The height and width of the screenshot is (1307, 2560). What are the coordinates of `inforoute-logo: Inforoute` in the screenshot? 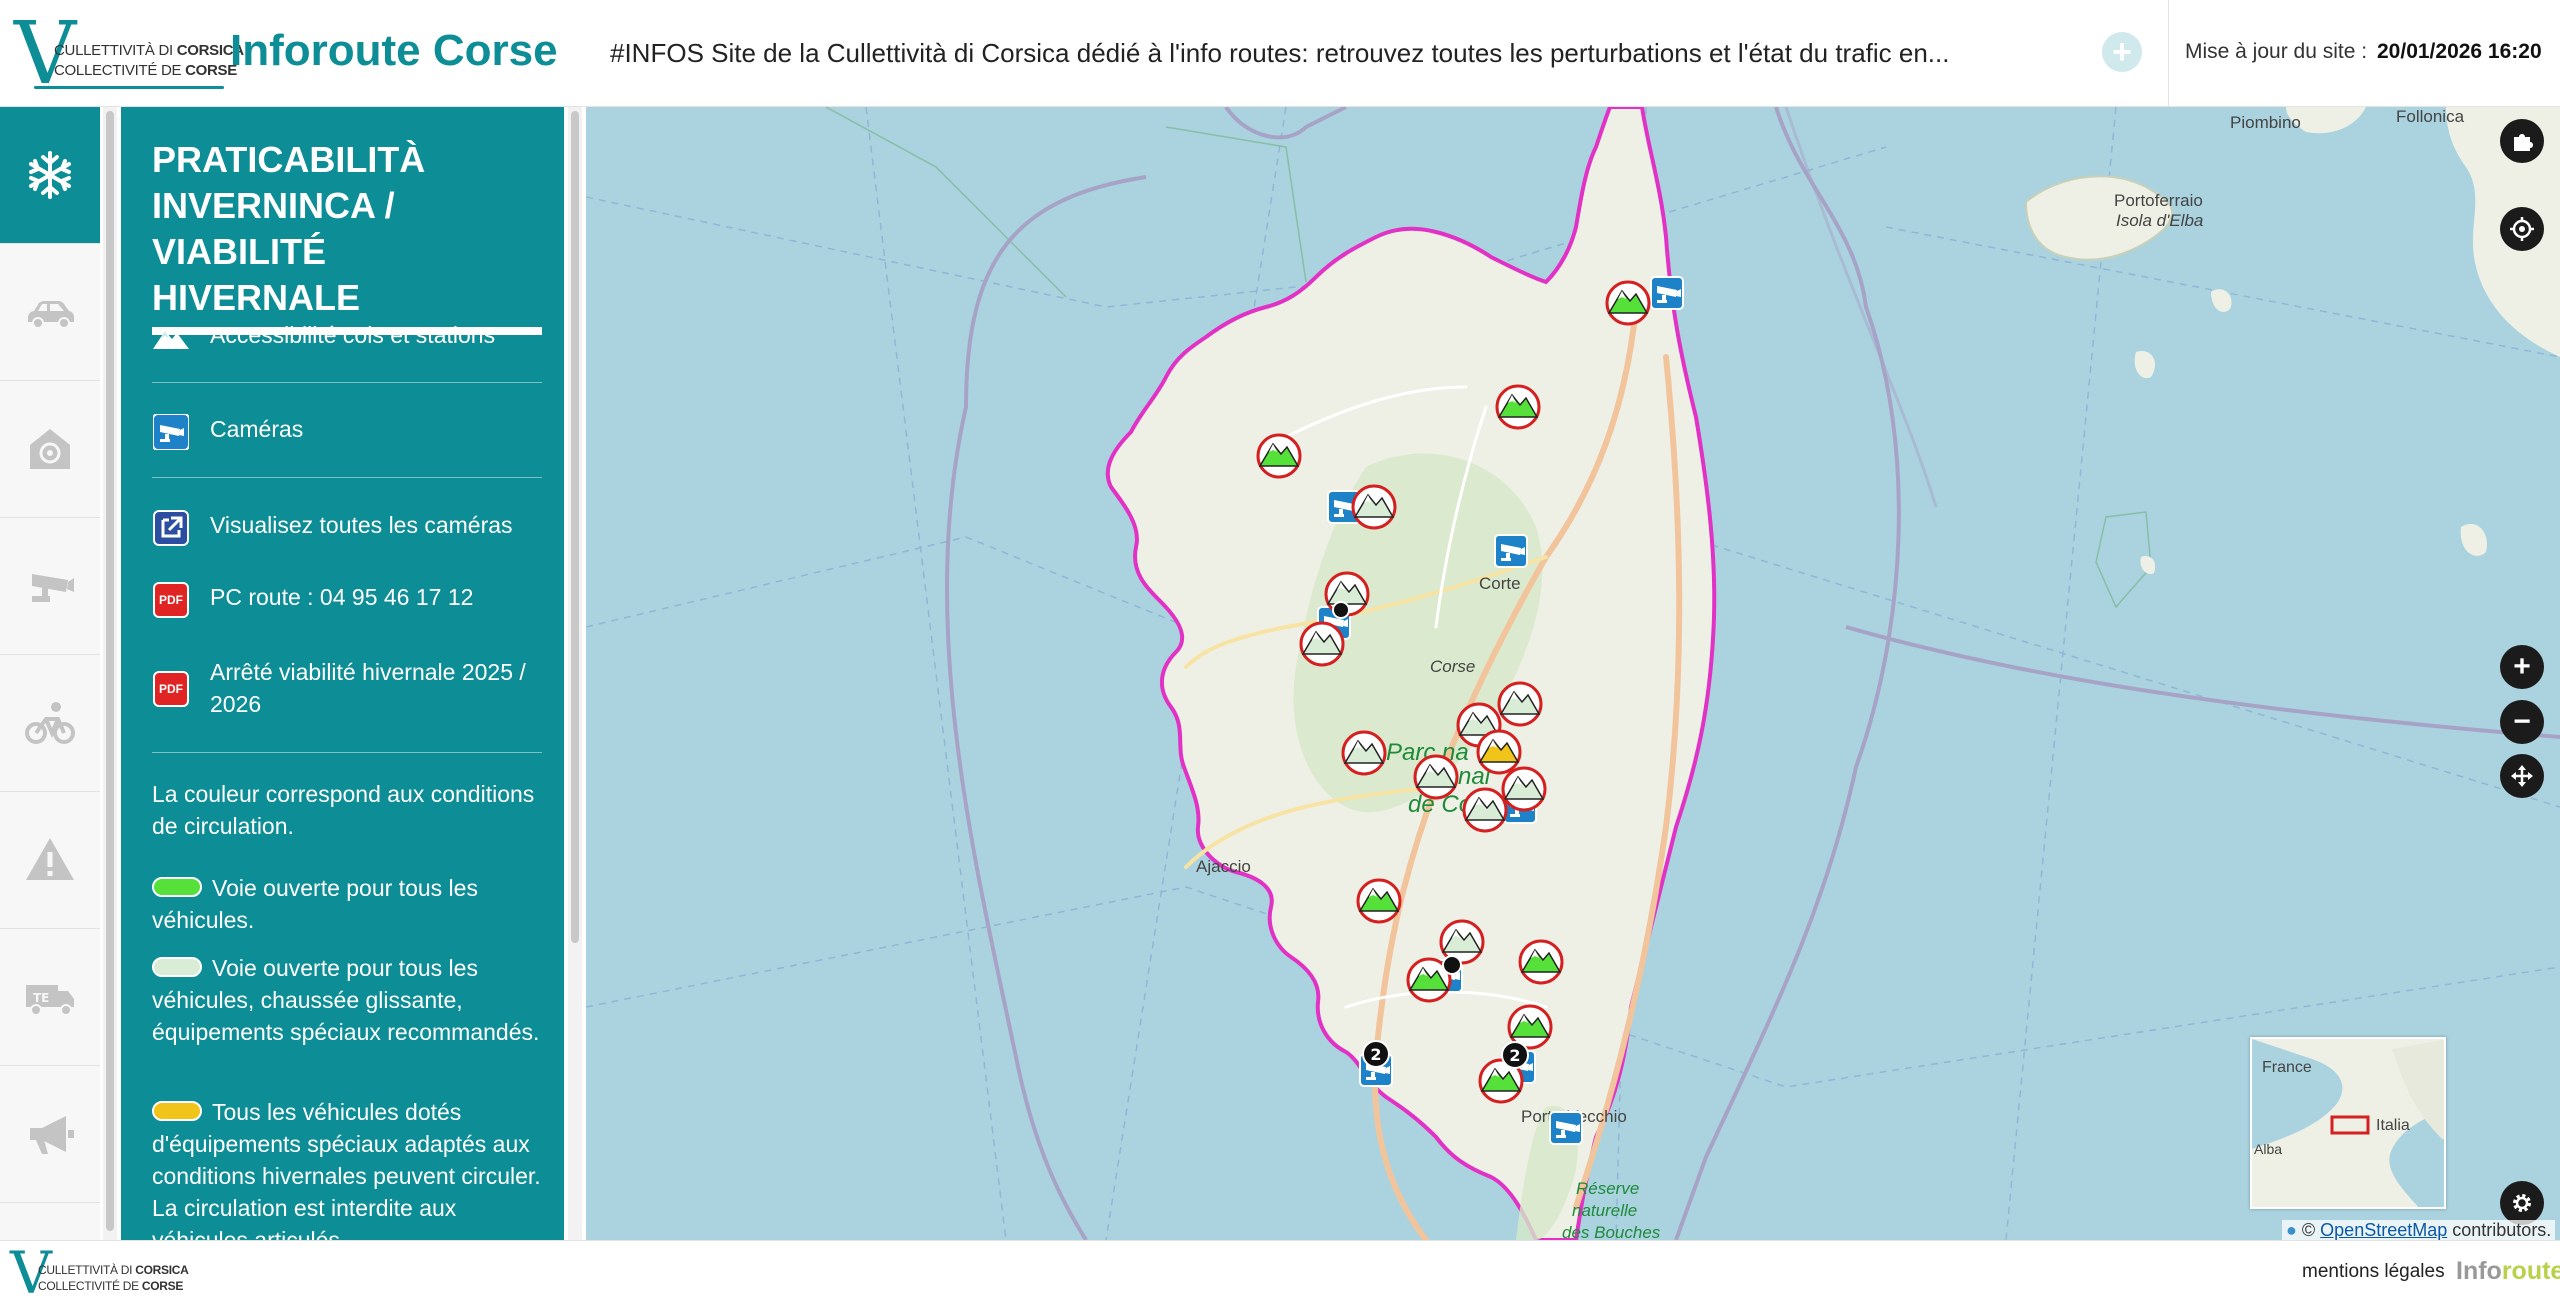 It's located at (2508, 1271).